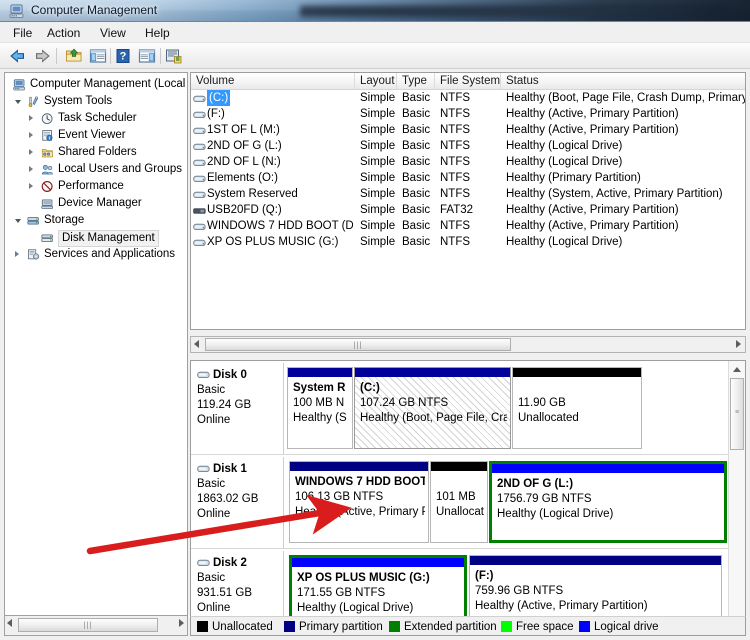 The height and width of the screenshot is (640, 750). Describe the element at coordinates (244, 146) in the screenshot. I see `volume-name: 2ND OF G (L:)` at that location.